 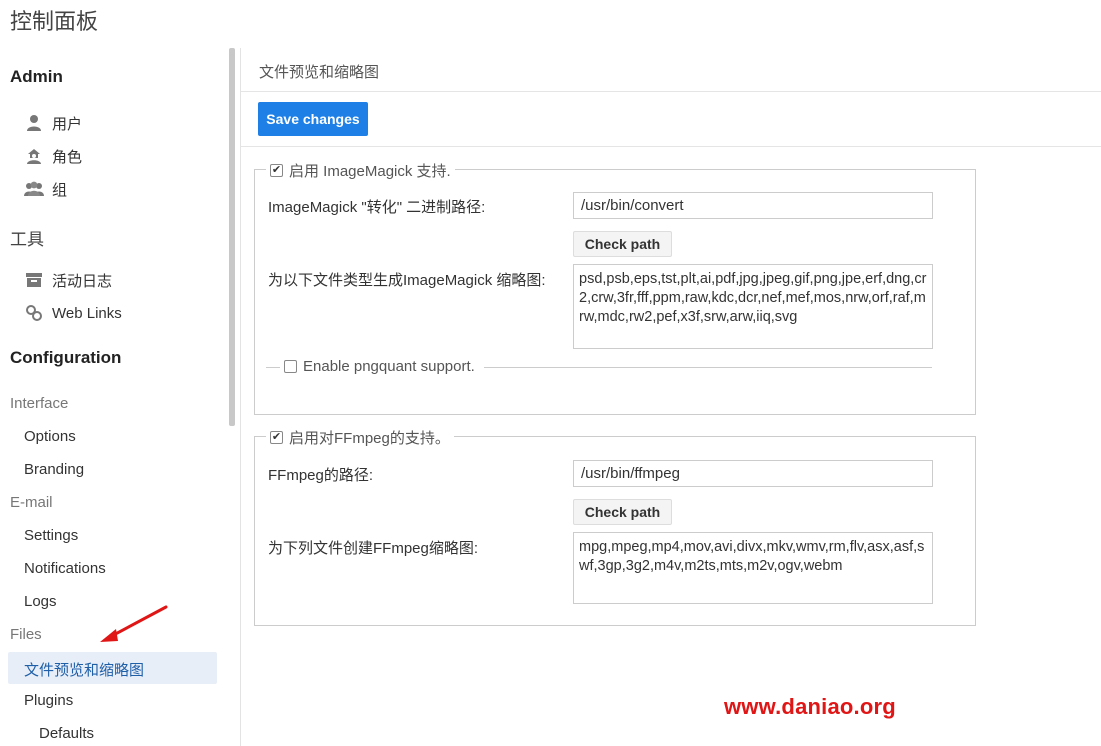 I want to click on ffmpeg-types-label: 为下列文件创建FFmpeg缩略图:, so click(x=373, y=548).